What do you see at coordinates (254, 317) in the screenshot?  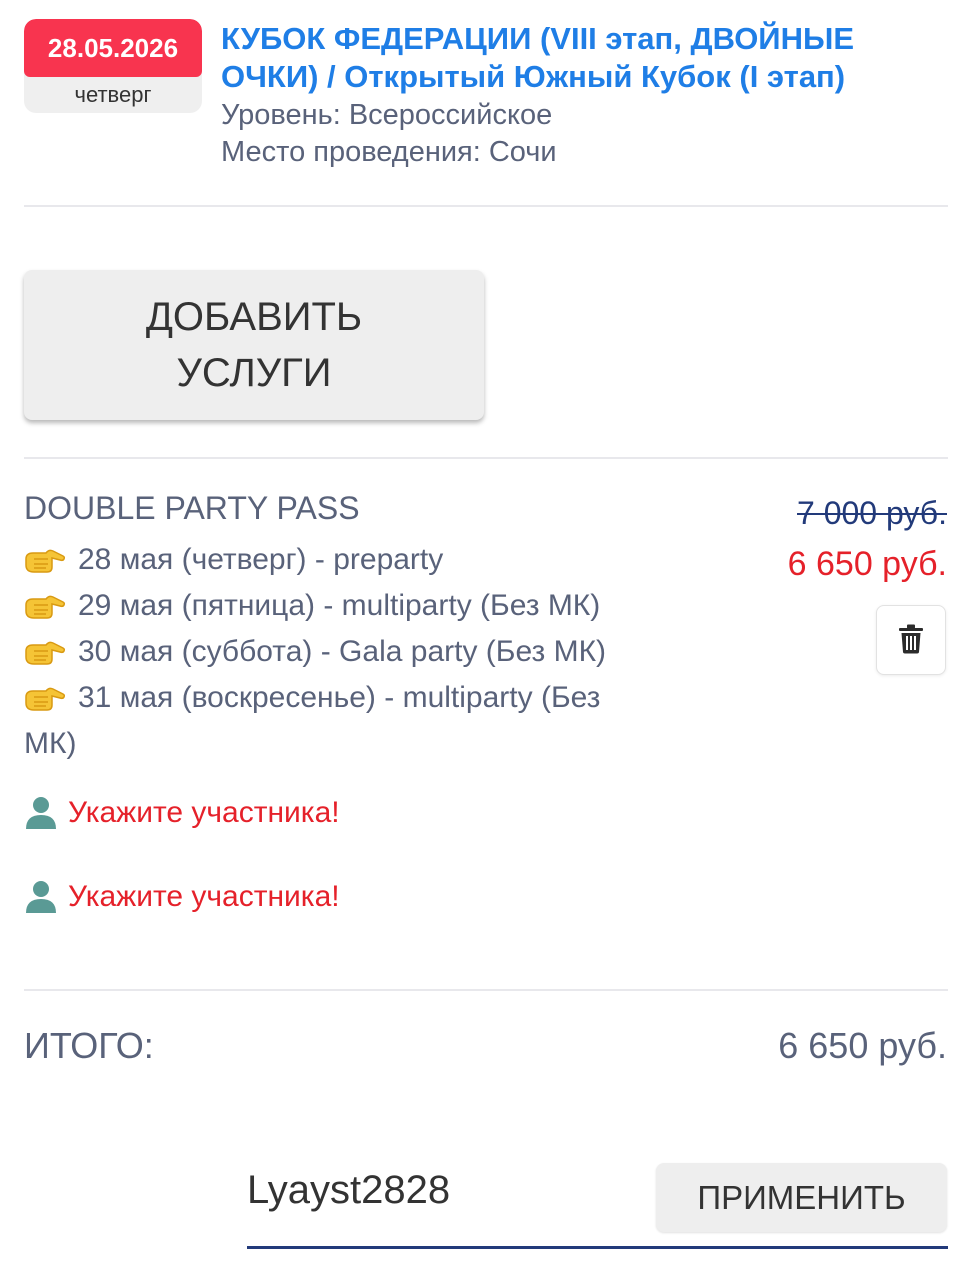 I see `add-services-label-1: ДОБАВИТЬ` at bounding box center [254, 317].